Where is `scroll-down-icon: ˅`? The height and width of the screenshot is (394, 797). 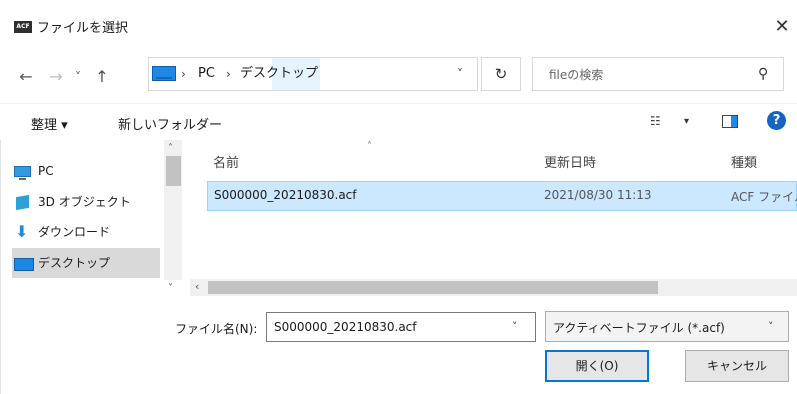
scroll-down-icon: ˅ is located at coordinates (170, 288).